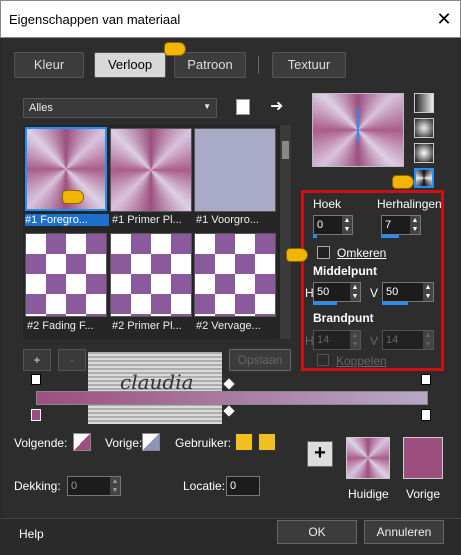 This screenshot has height=555, width=461. I want to click on add-to-swatches-button: +, so click(320, 454).